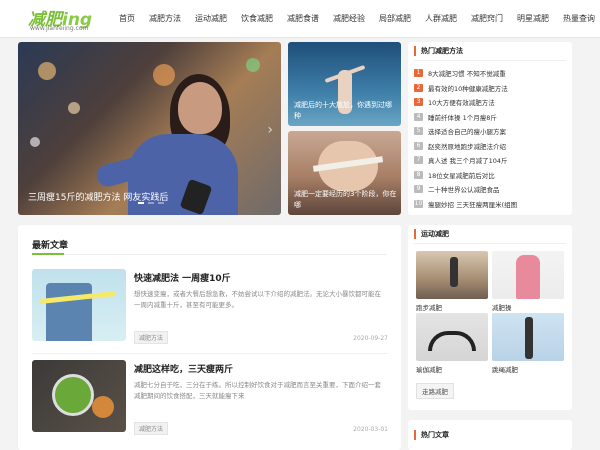  What do you see at coordinates (490, 435) in the screenshot?
I see `hot-articles-panel: 热门文章` at bounding box center [490, 435].